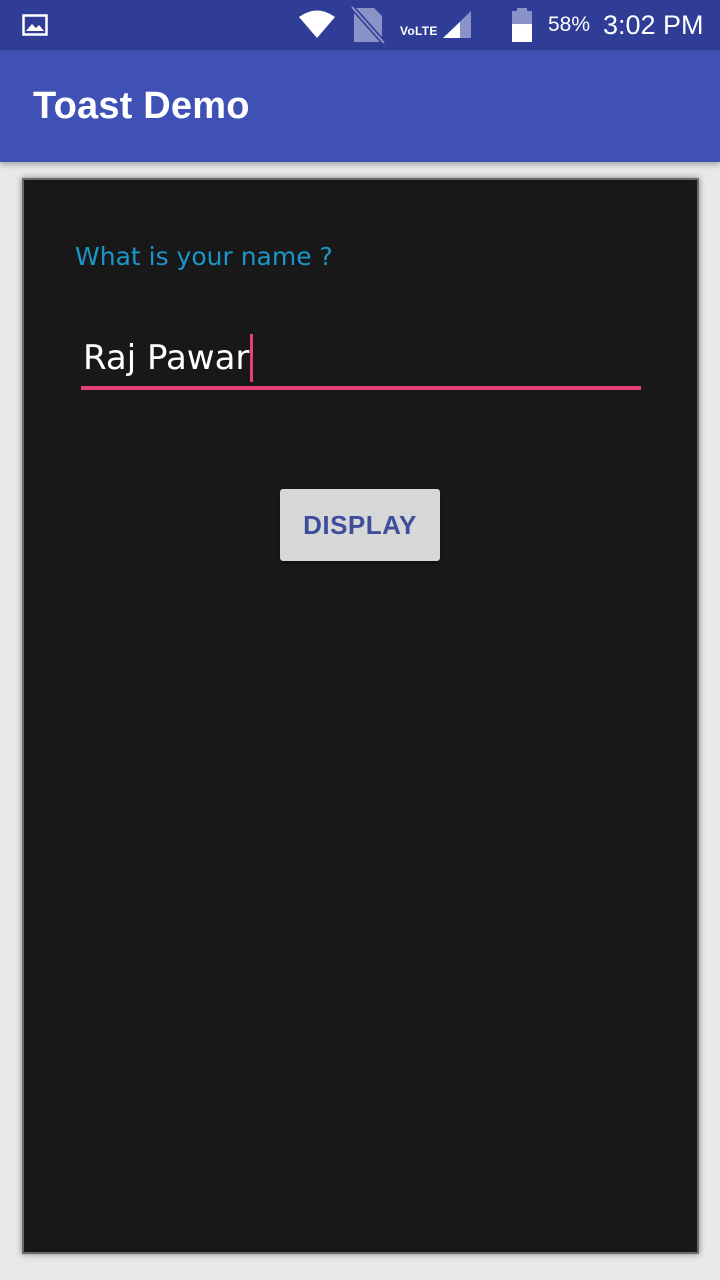 The width and height of the screenshot is (720, 1280). Describe the element at coordinates (419, 31) in the screenshot. I see `volte-label: VoLTE` at that location.